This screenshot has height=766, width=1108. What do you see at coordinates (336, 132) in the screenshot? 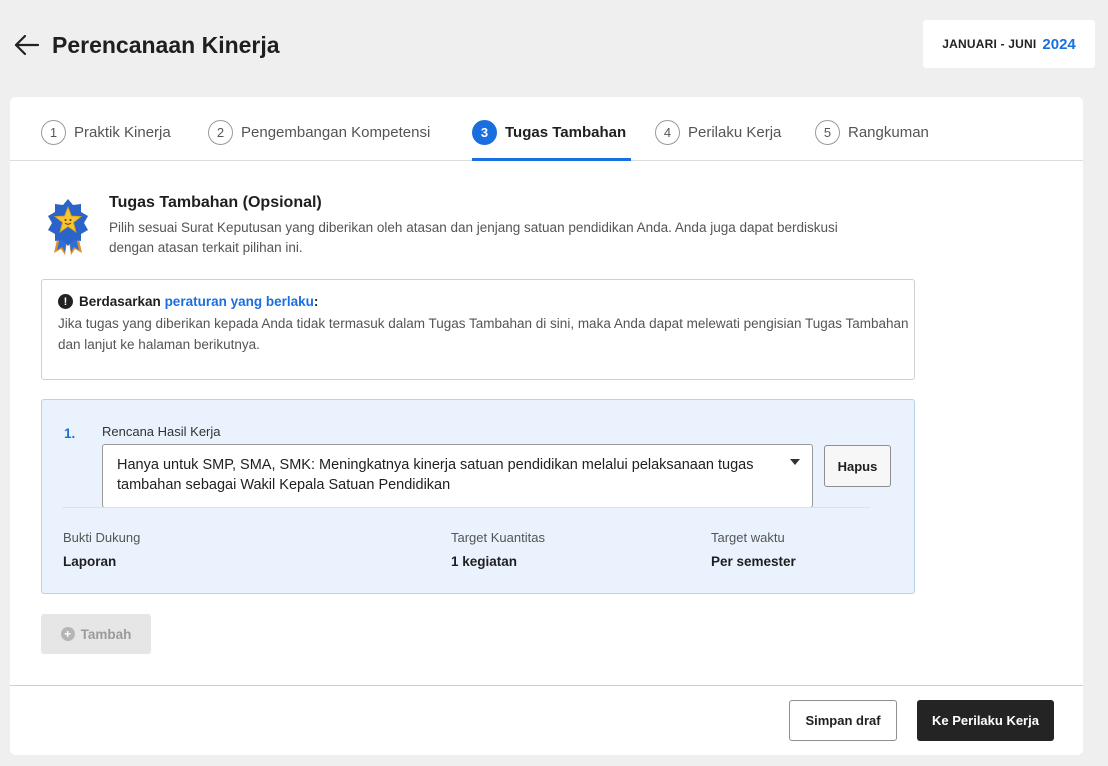
I see `step-label: Pengembangan Kompetensi` at bounding box center [336, 132].